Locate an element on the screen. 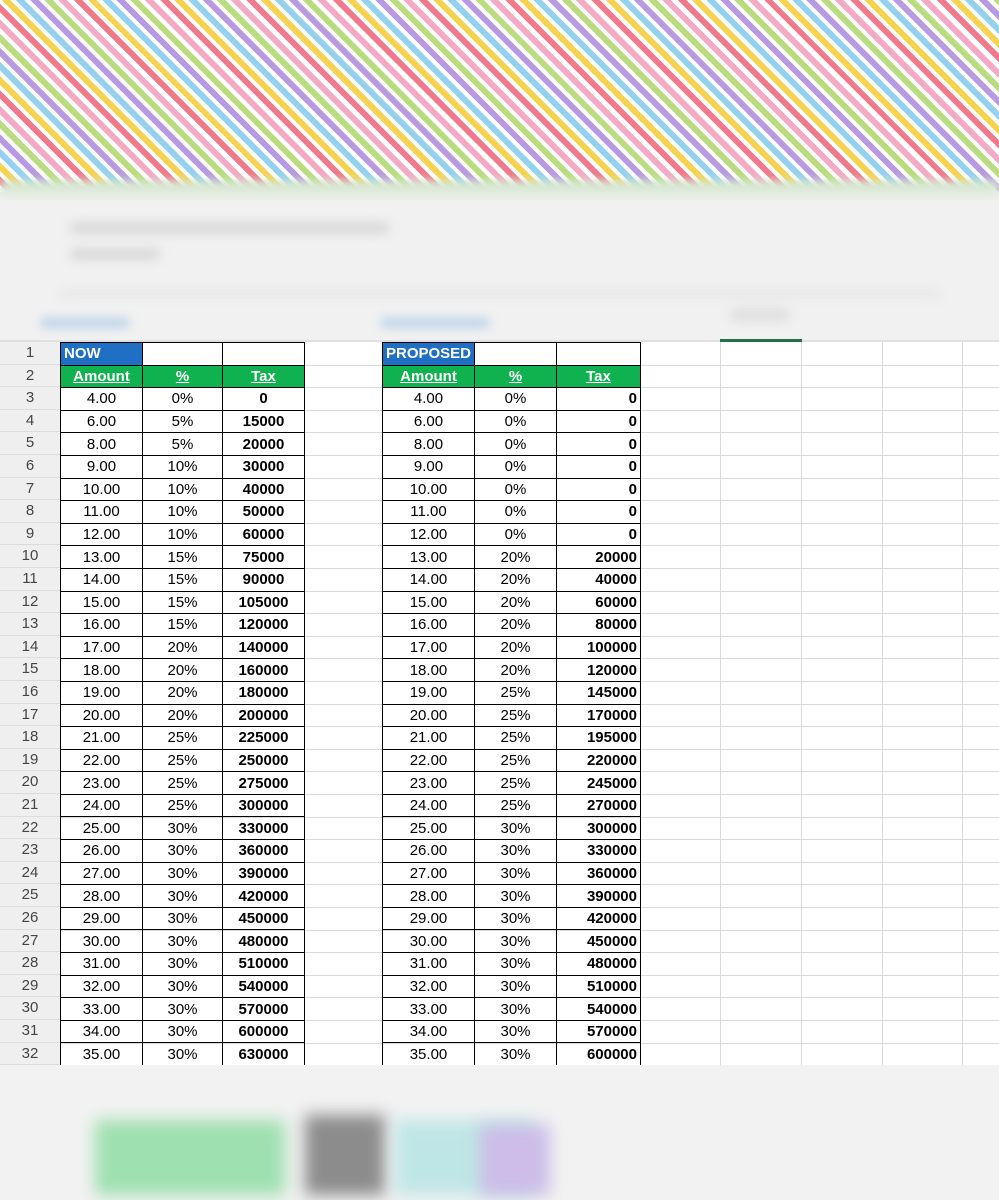 The width and height of the screenshot is (999, 1200). row-header: 27 is located at coordinates (30, 941).